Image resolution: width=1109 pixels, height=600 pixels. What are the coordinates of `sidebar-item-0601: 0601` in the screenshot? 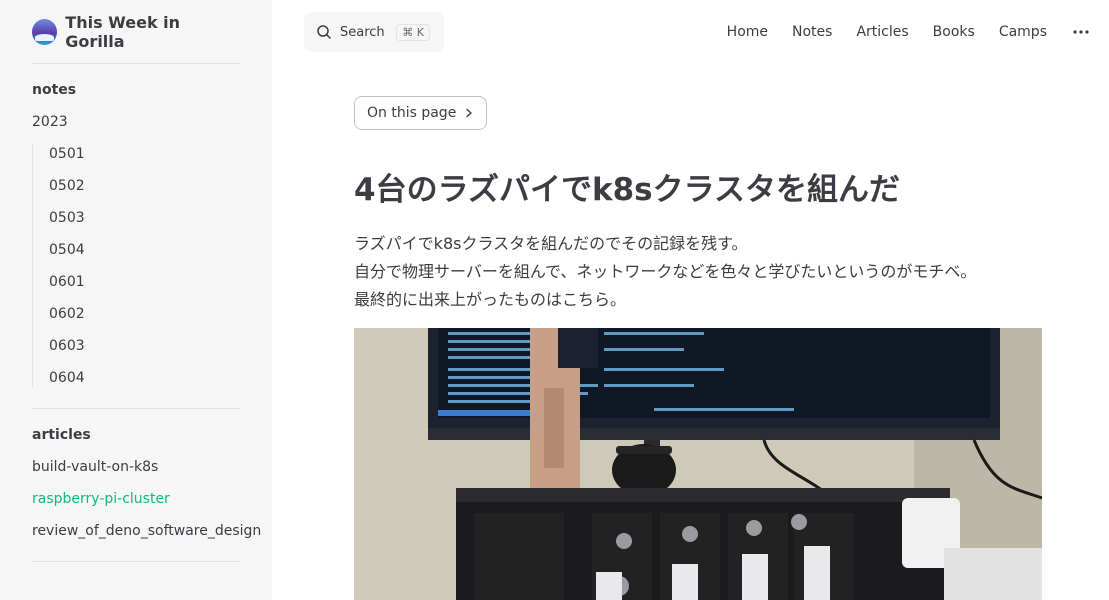 It's located at (144, 288).